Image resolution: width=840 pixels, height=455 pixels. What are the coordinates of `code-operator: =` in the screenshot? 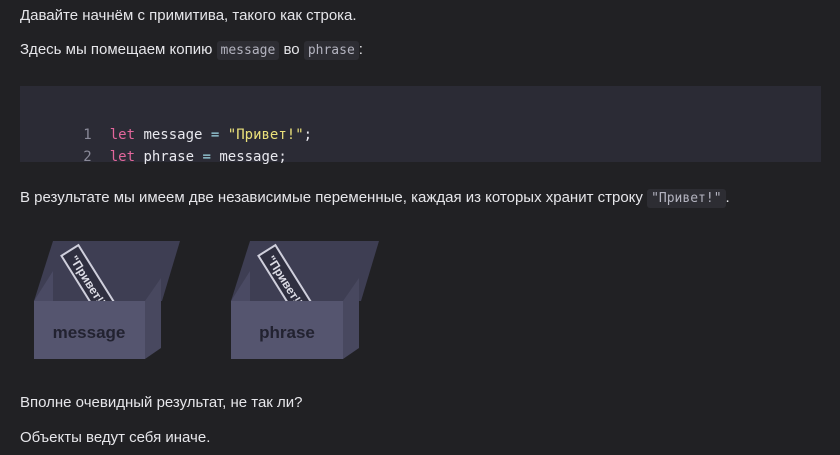 It's located at (206, 157).